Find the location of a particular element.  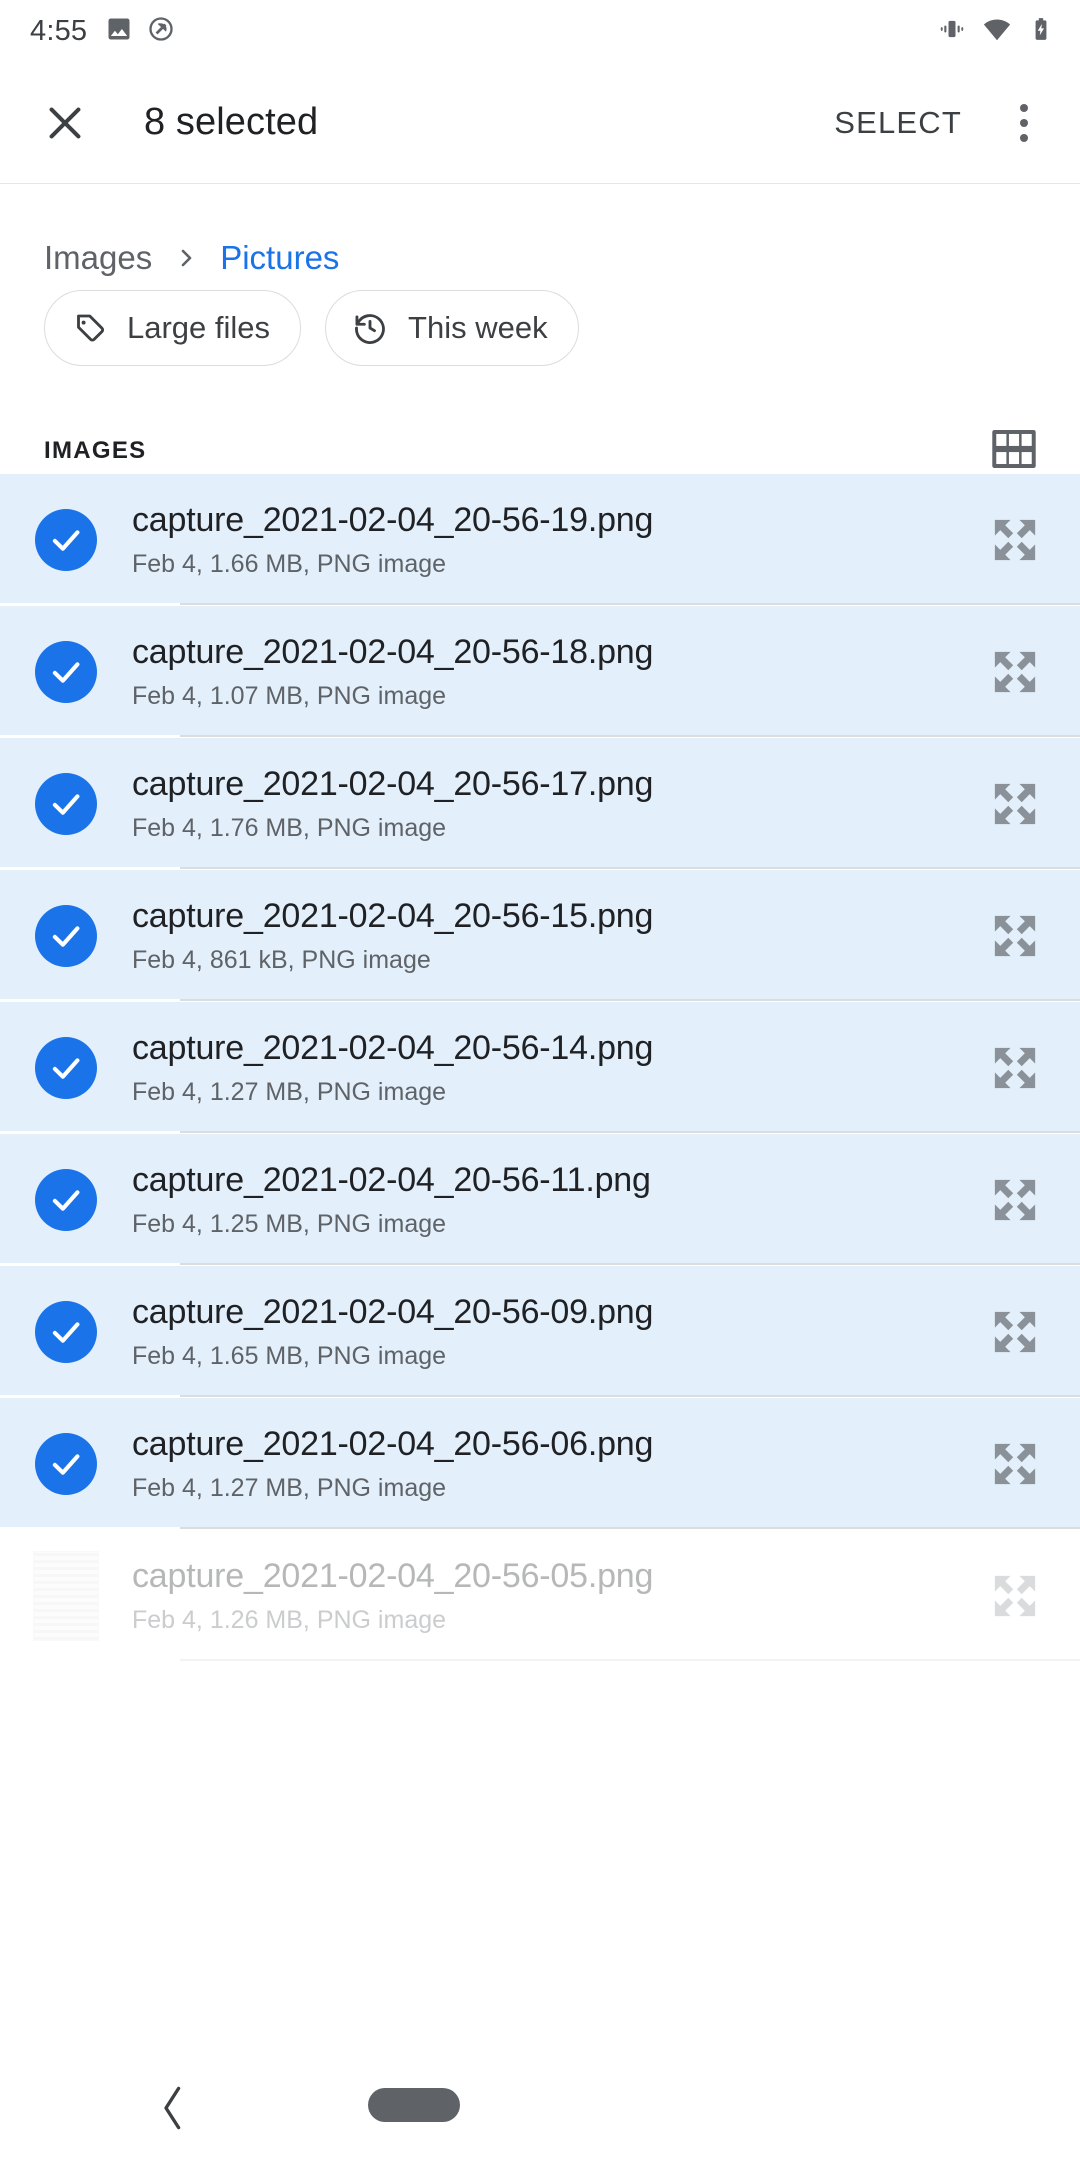

chip-label: Large files is located at coordinates (199, 327).